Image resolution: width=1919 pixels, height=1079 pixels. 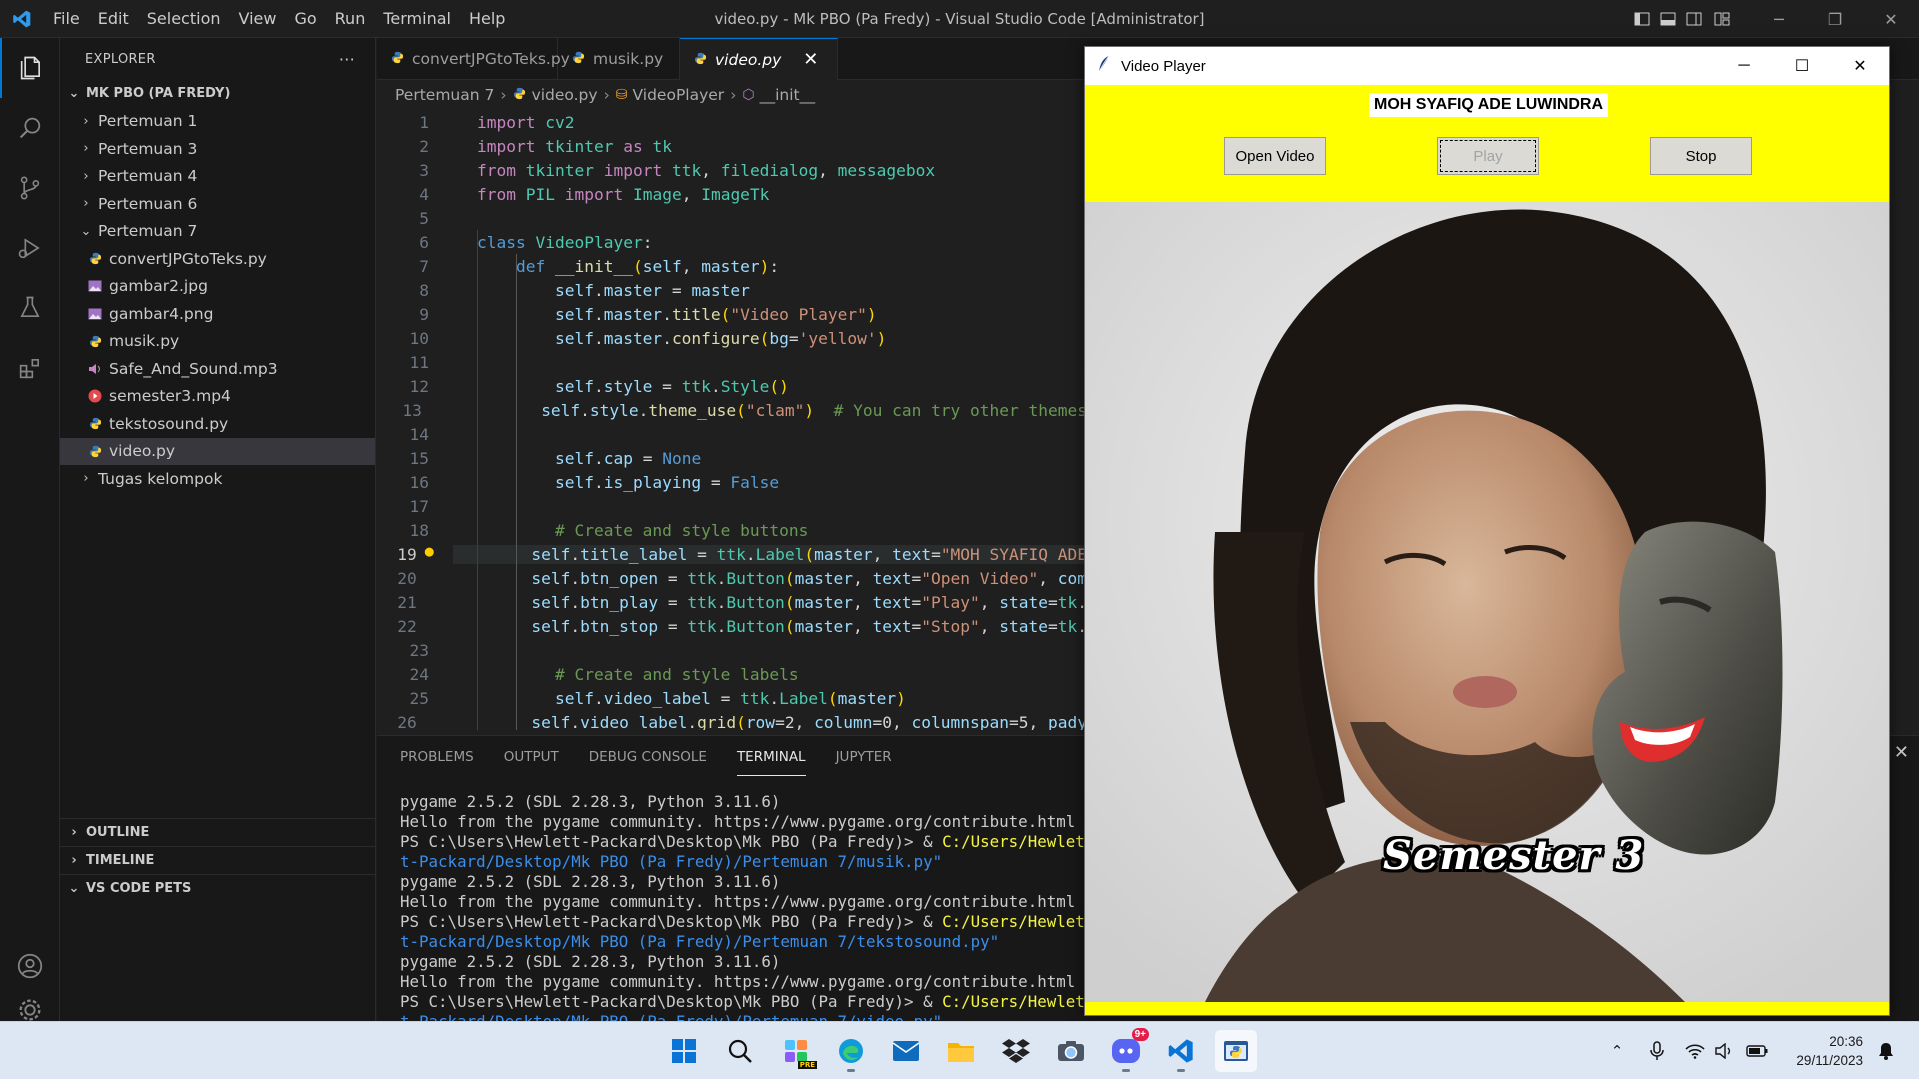 What do you see at coordinates (759, 59) in the screenshot?
I see `editor-tab: video.py ✕` at bounding box center [759, 59].